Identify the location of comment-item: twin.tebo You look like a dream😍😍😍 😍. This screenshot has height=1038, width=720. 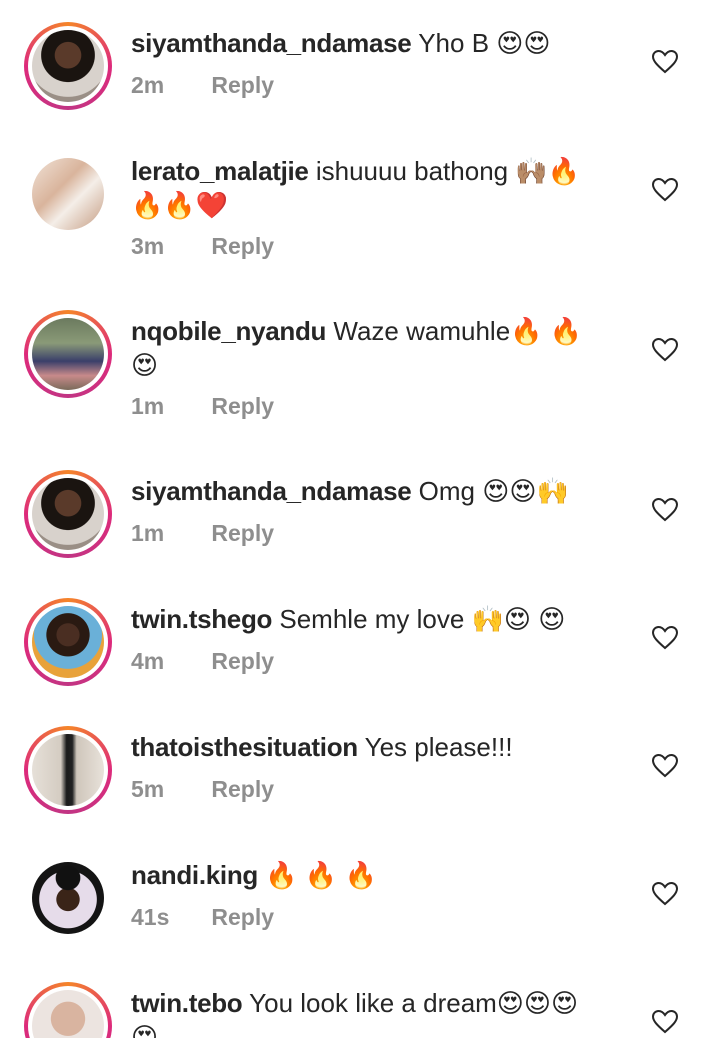
(360, 1010).